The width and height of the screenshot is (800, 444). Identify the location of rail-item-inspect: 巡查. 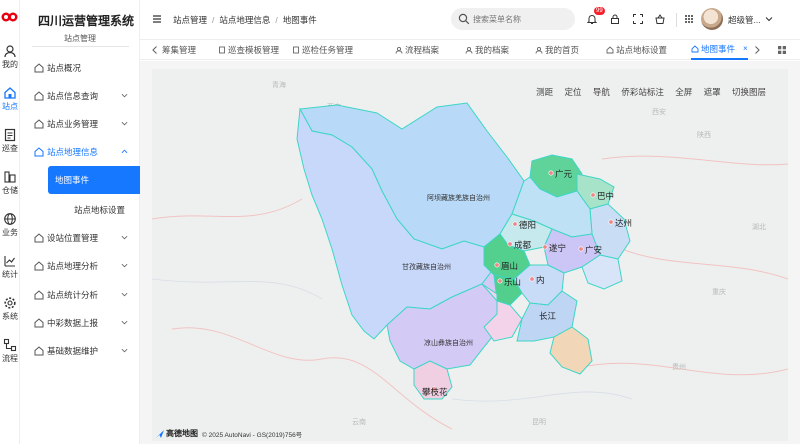
(10, 141).